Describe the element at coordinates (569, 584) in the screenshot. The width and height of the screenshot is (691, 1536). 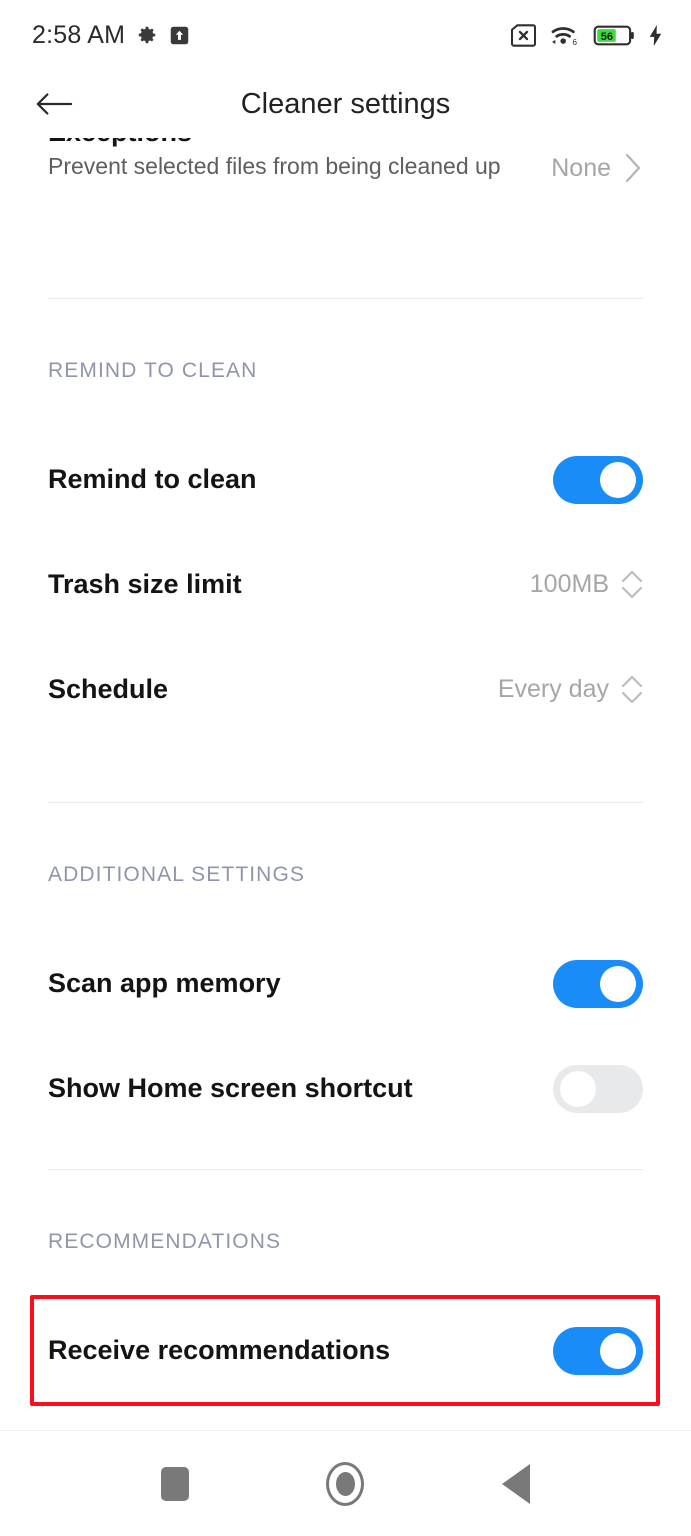
I see `trash-size-limit-value: 100MB` at that location.